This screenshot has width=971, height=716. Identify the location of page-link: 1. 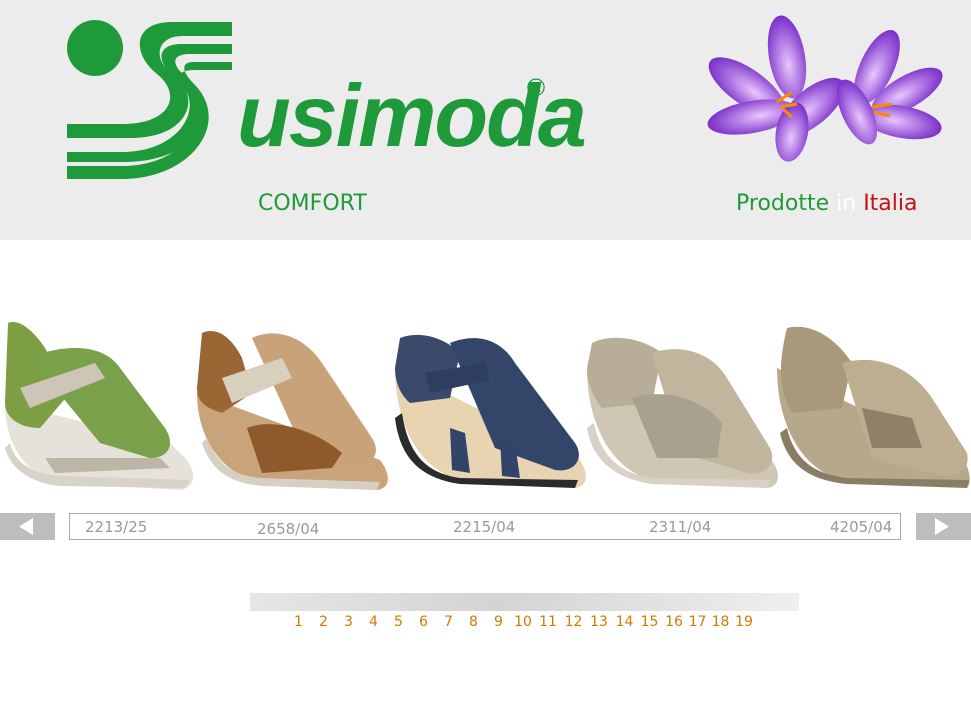
(298, 624).